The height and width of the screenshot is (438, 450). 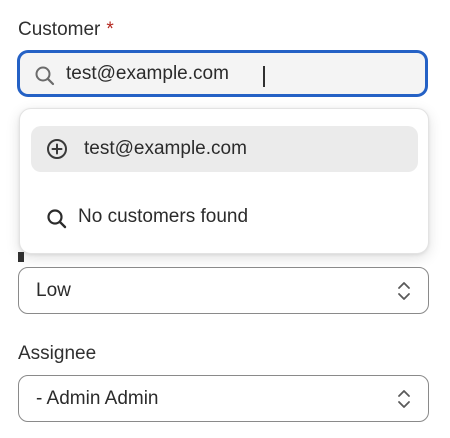 What do you see at coordinates (236, 74) in the screenshot?
I see `customer-search-input` at bounding box center [236, 74].